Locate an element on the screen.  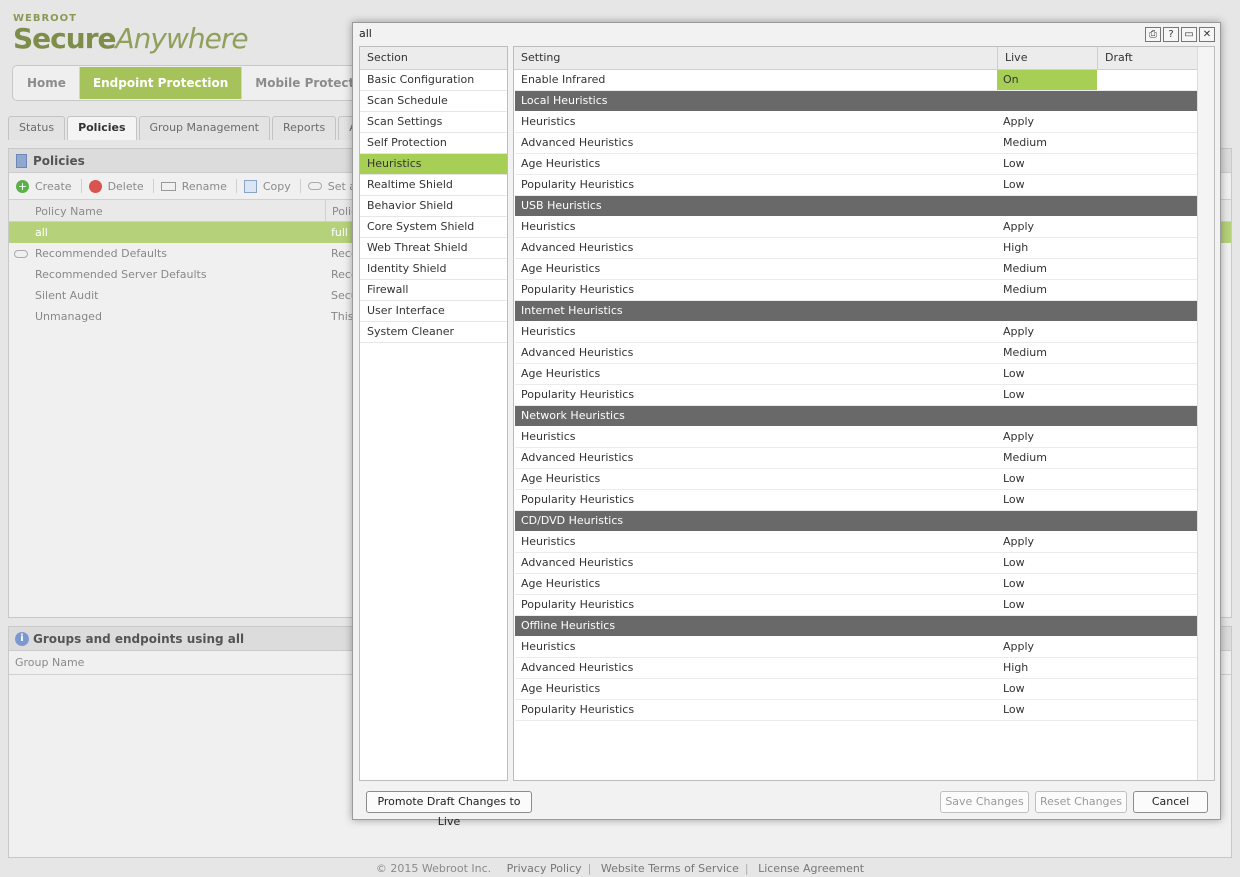
policies-panel-title: Policies is located at coordinates (59, 161).